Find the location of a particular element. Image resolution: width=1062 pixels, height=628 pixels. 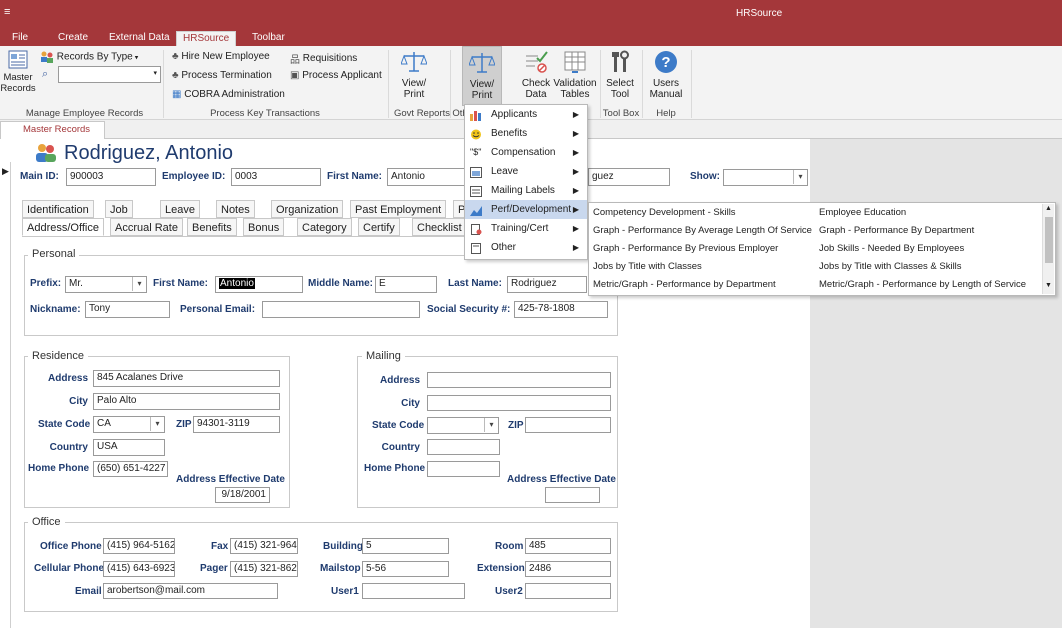

user1-field is located at coordinates (413, 591).